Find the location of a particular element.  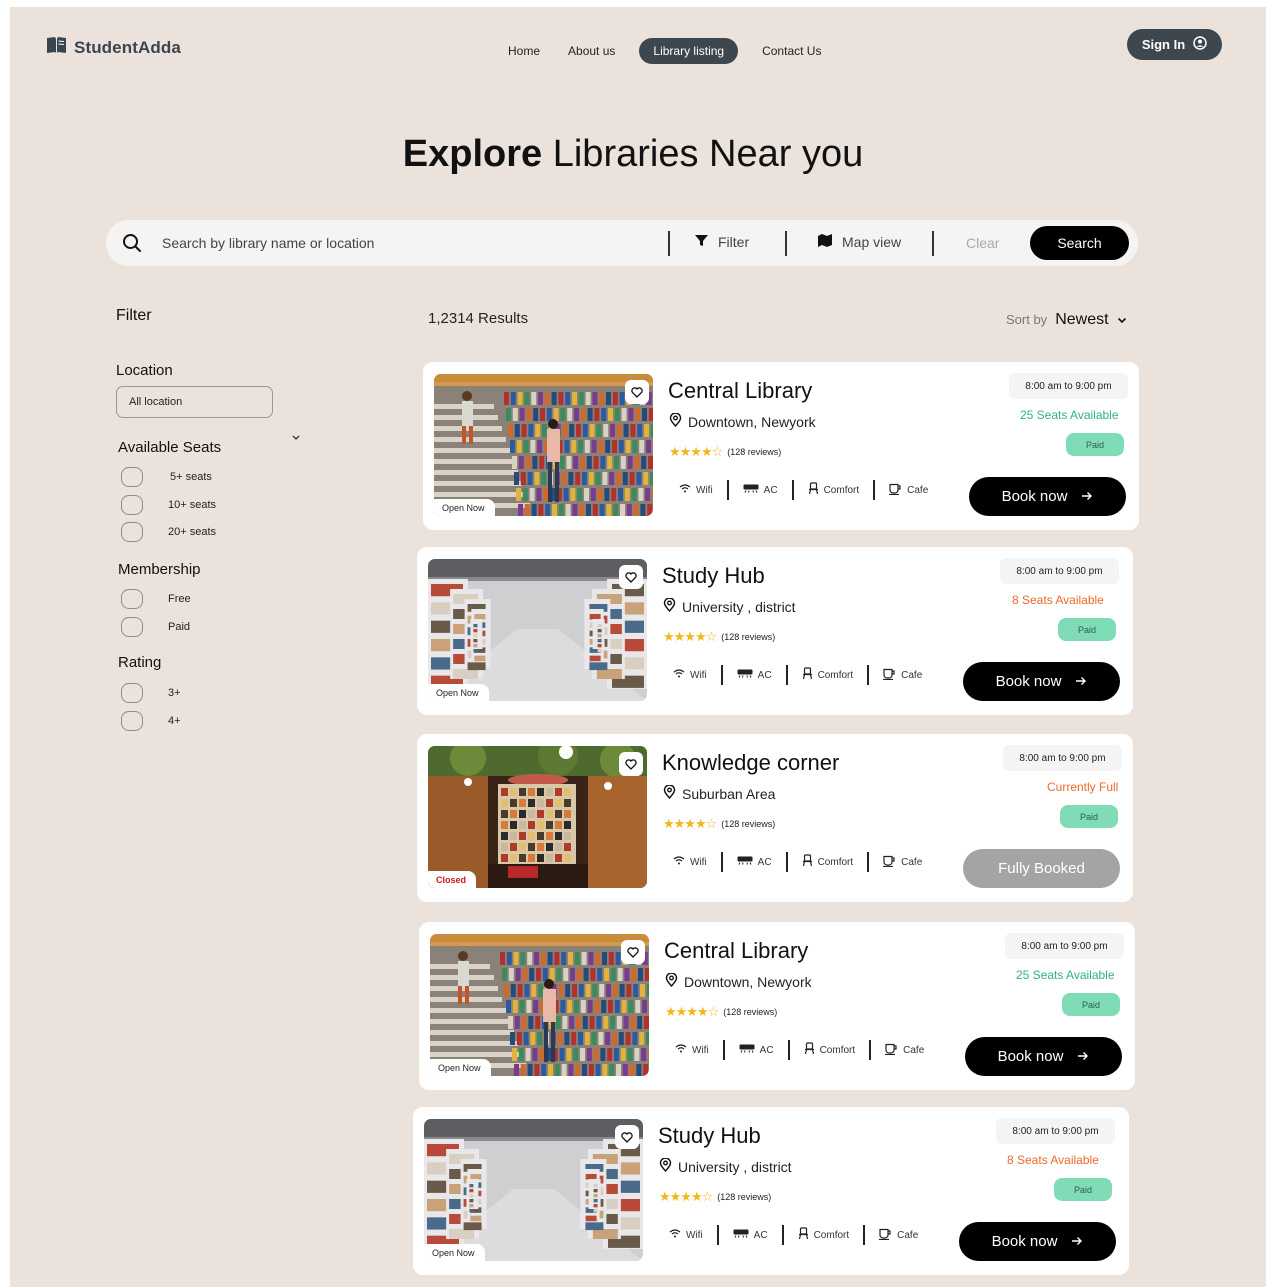

filter-button: Filter is located at coordinates (722, 242).